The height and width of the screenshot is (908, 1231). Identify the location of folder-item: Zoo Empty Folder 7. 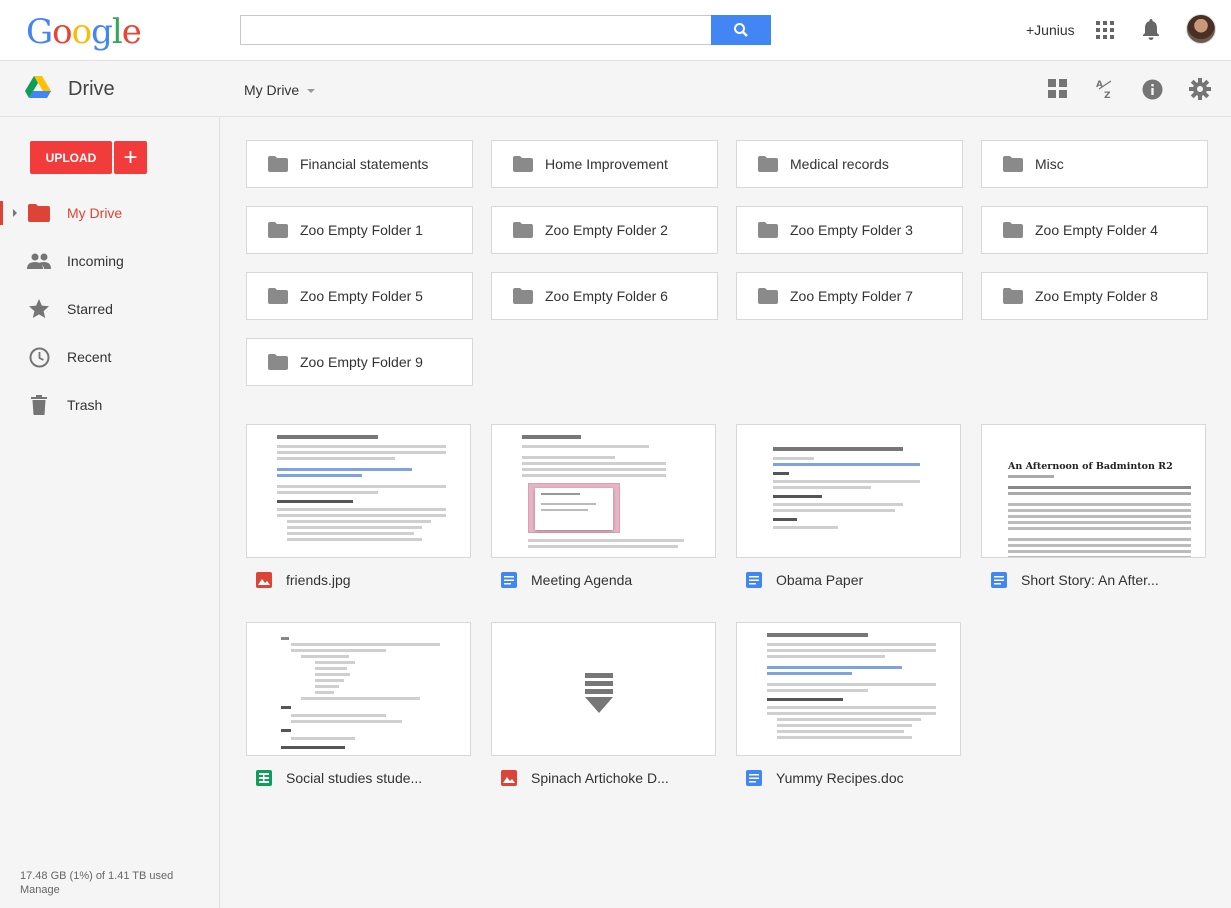
(849, 296).